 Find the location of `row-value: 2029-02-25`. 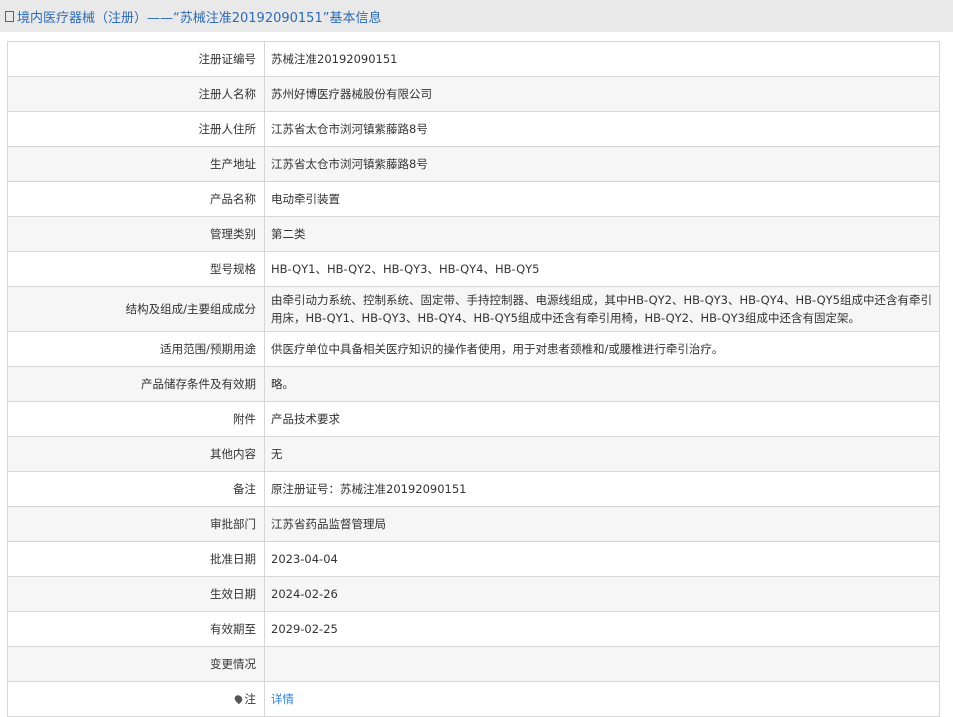

row-value: 2029-02-25 is located at coordinates (602, 629).